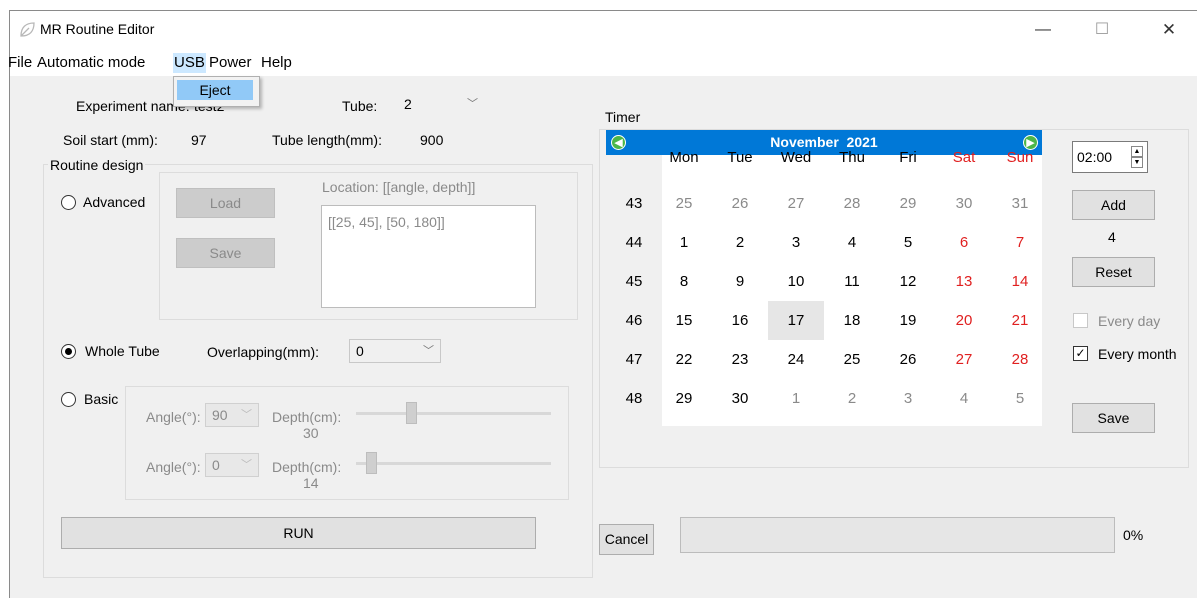 Image resolution: width=1198 pixels, height=598 pixels. Describe the element at coordinates (232, 465) in the screenshot. I see `angle-select-2: 0 ﹀` at that location.